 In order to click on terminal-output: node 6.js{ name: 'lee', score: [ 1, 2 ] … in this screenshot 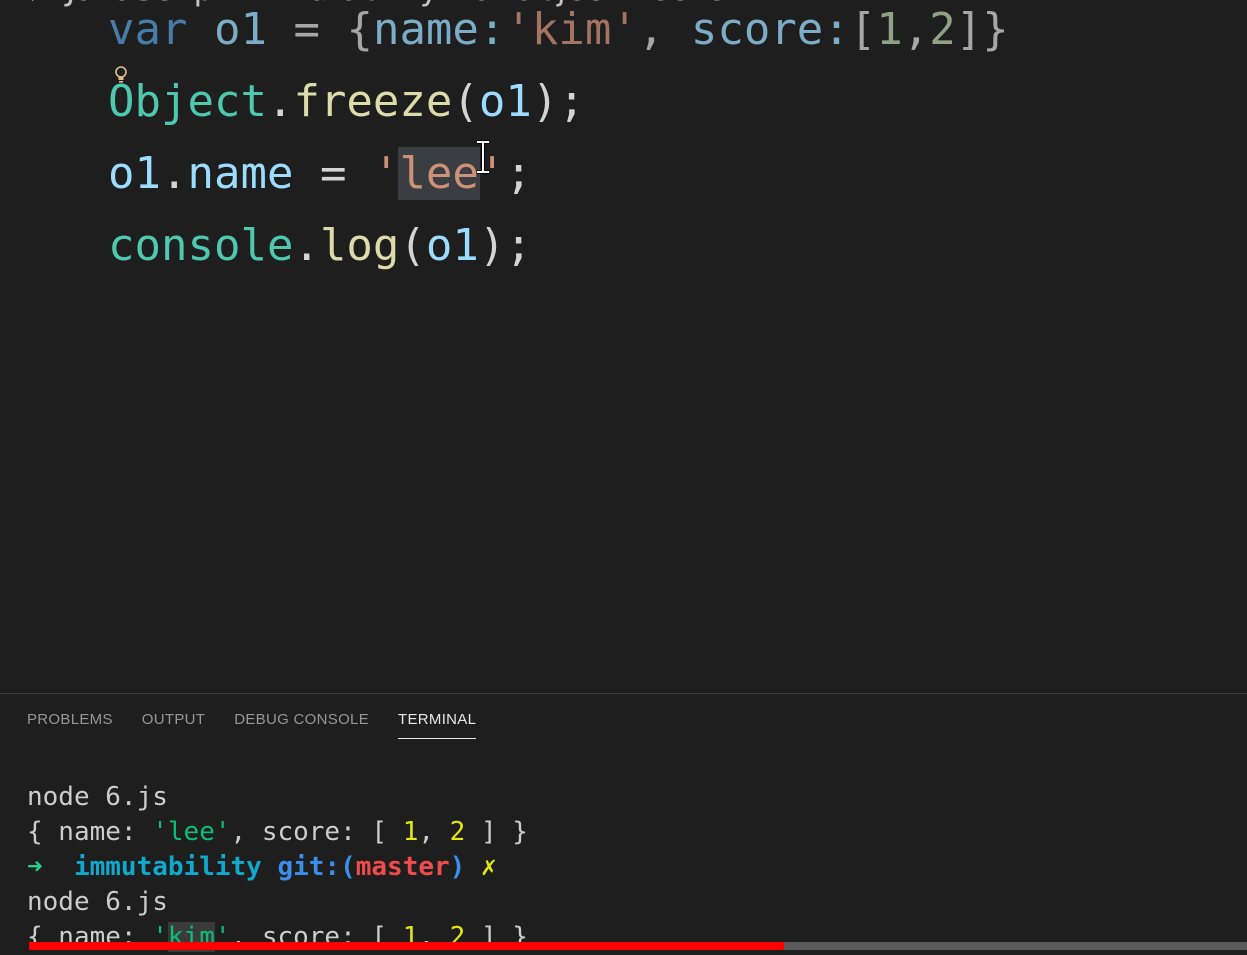, I will do `click(277, 867)`.